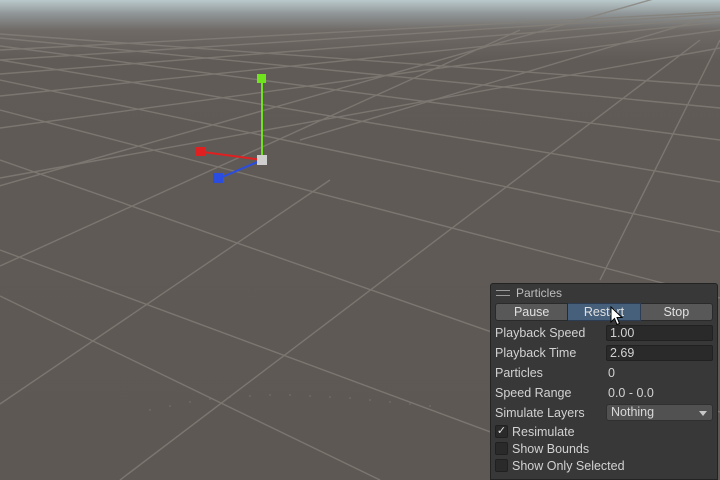 Image resolution: width=720 pixels, height=480 pixels. I want to click on particles-count: 0, so click(611, 373).